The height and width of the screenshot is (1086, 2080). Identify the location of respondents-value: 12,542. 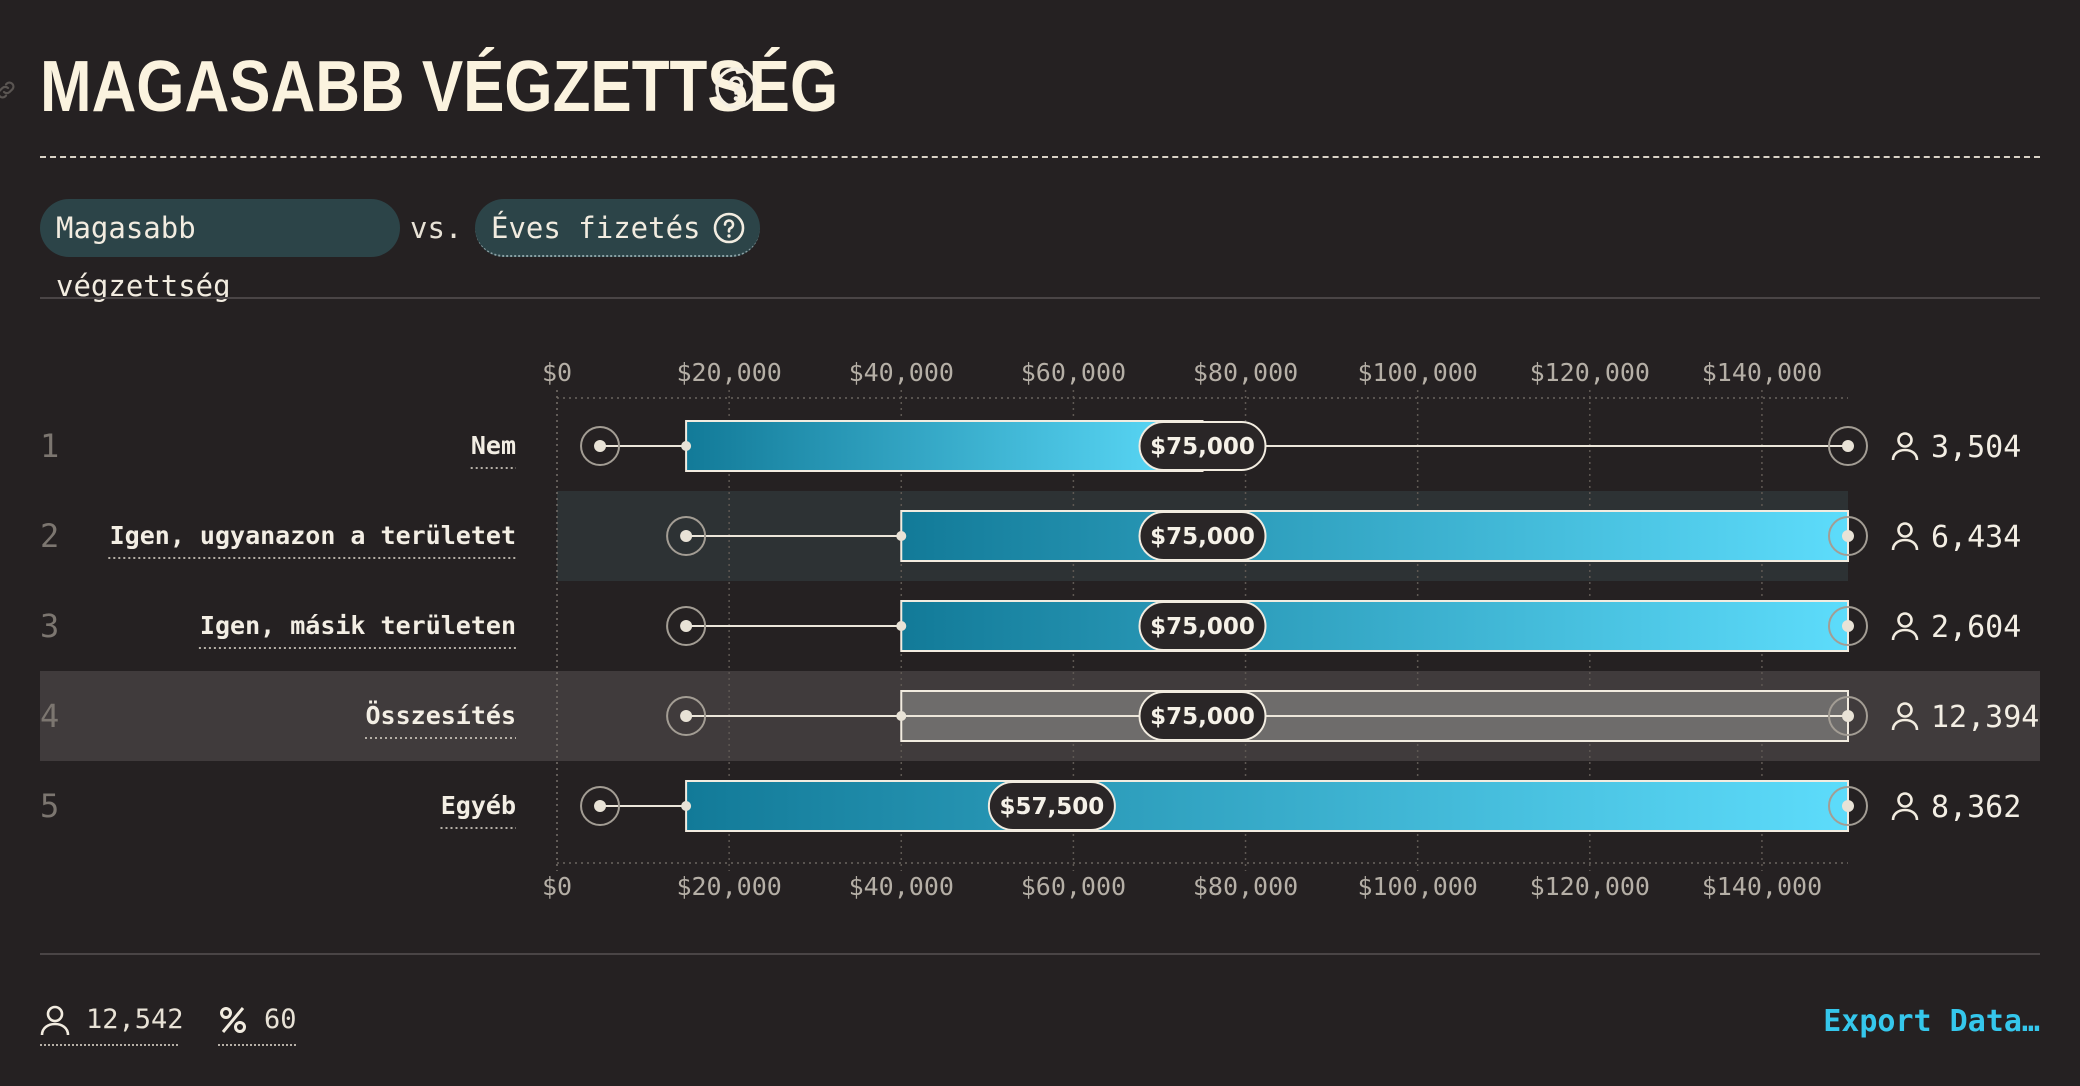
(135, 1019).